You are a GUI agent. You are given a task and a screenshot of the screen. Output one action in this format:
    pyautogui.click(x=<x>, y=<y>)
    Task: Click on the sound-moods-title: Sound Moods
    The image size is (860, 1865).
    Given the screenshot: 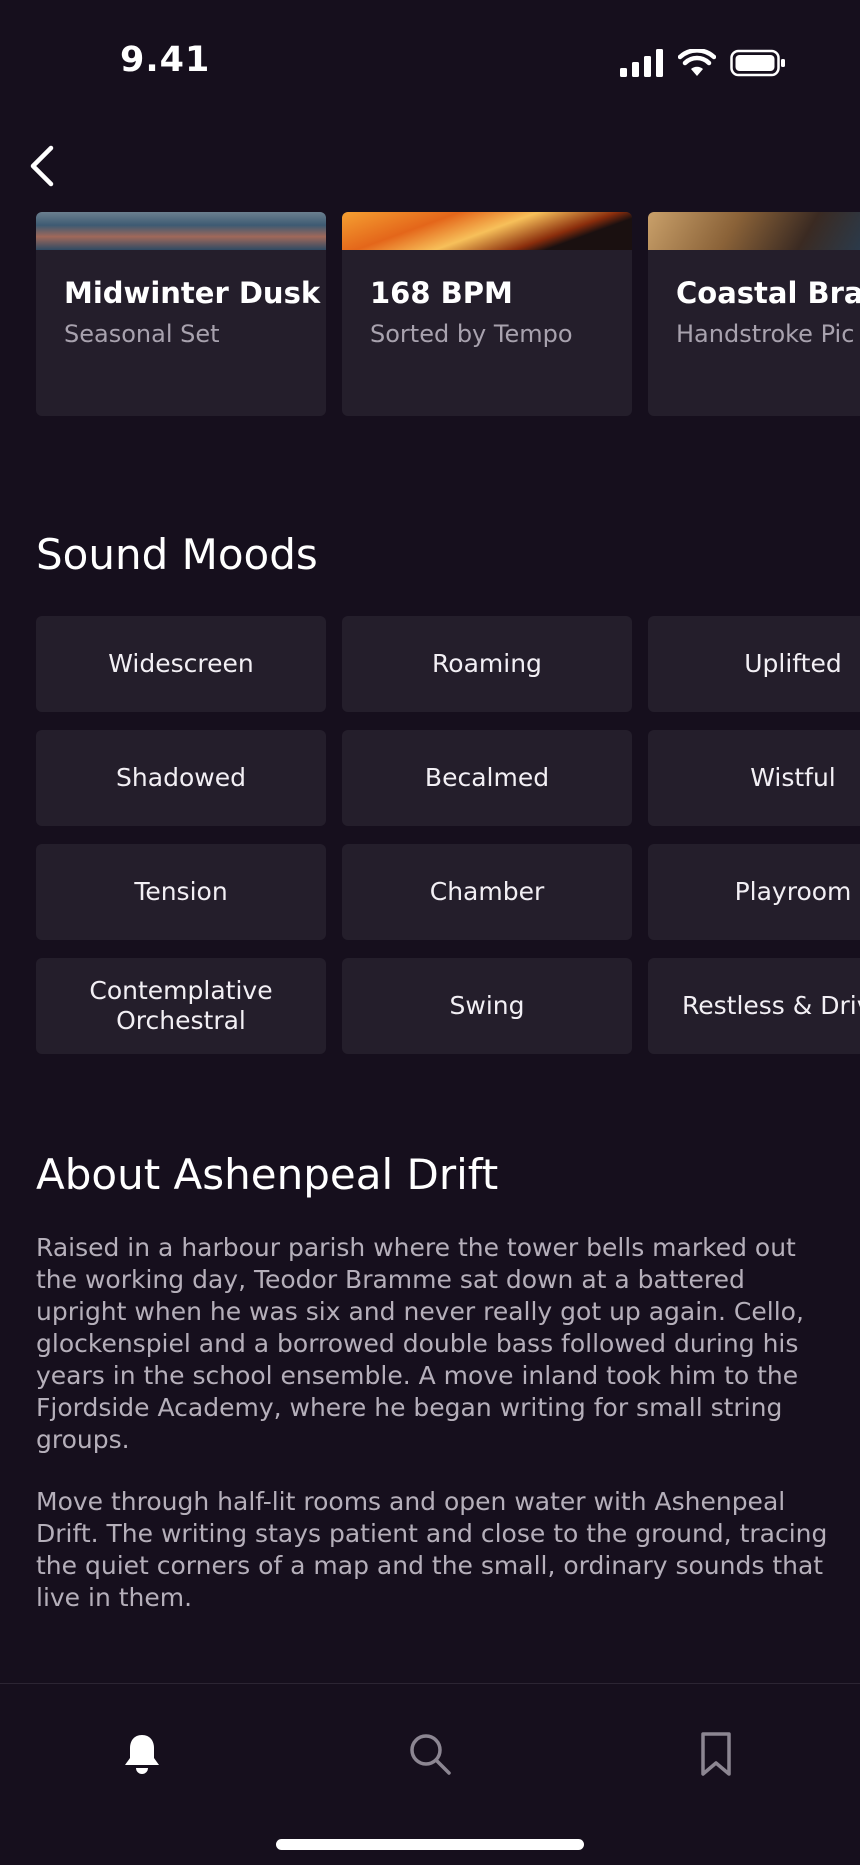 What is the action you would take?
    pyautogui.click(x=177, y=554)
    